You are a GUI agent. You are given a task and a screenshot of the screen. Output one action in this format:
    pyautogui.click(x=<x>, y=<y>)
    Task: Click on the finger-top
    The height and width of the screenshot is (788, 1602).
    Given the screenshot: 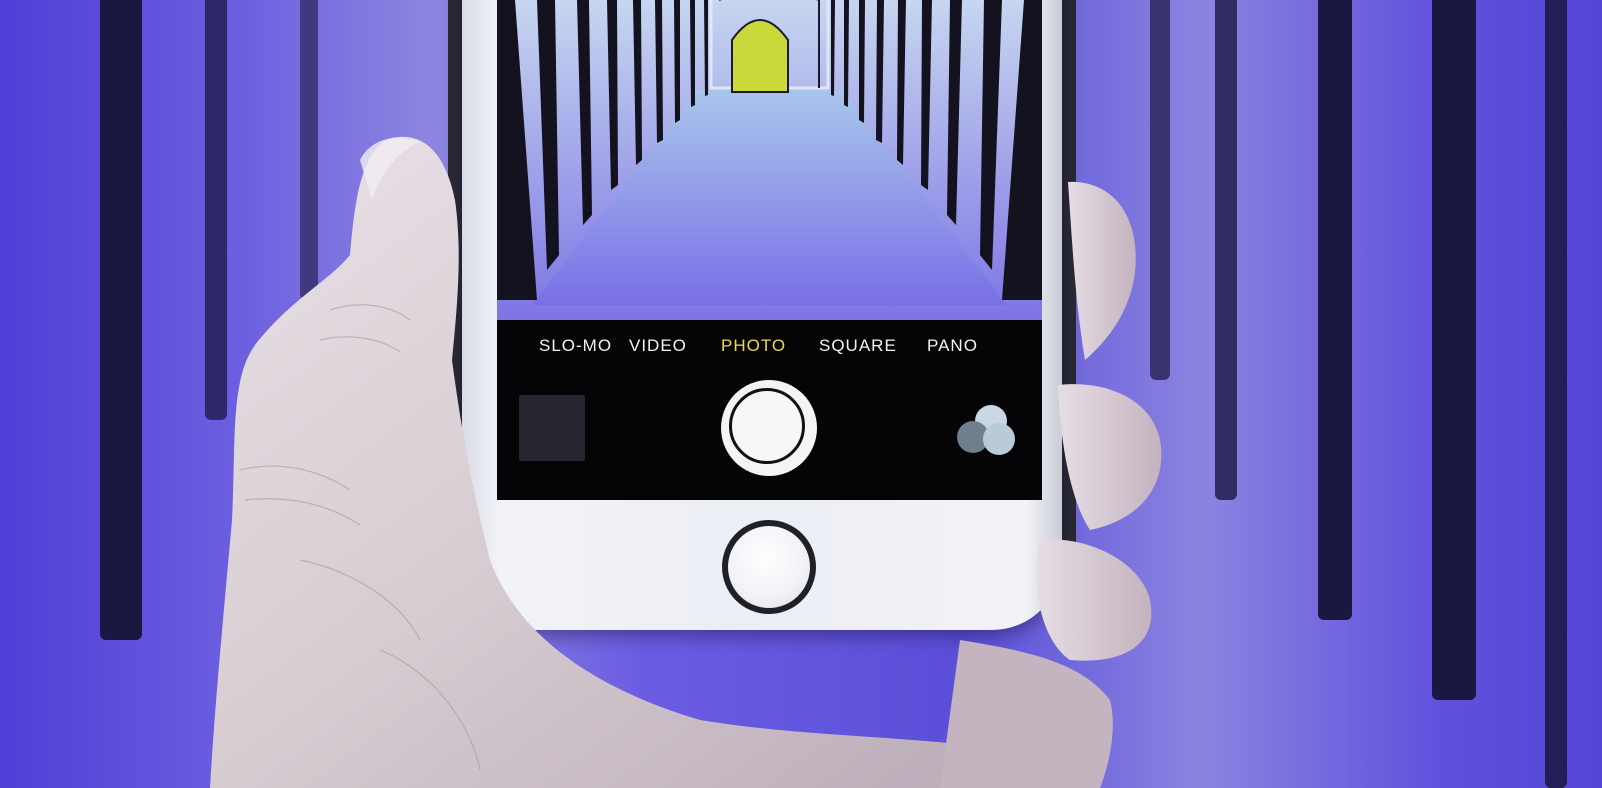 What is the action you would take?
    pyautogui.click(x=1102, y=270)
    